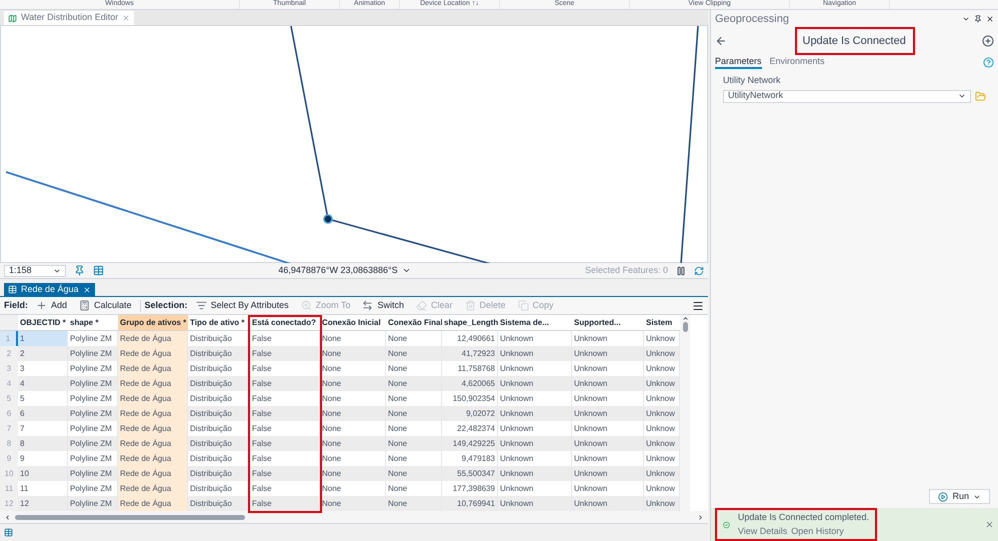  I want to click on coordinates-text: 46,9478876°W 23,0863886°S, so click(338, 270).